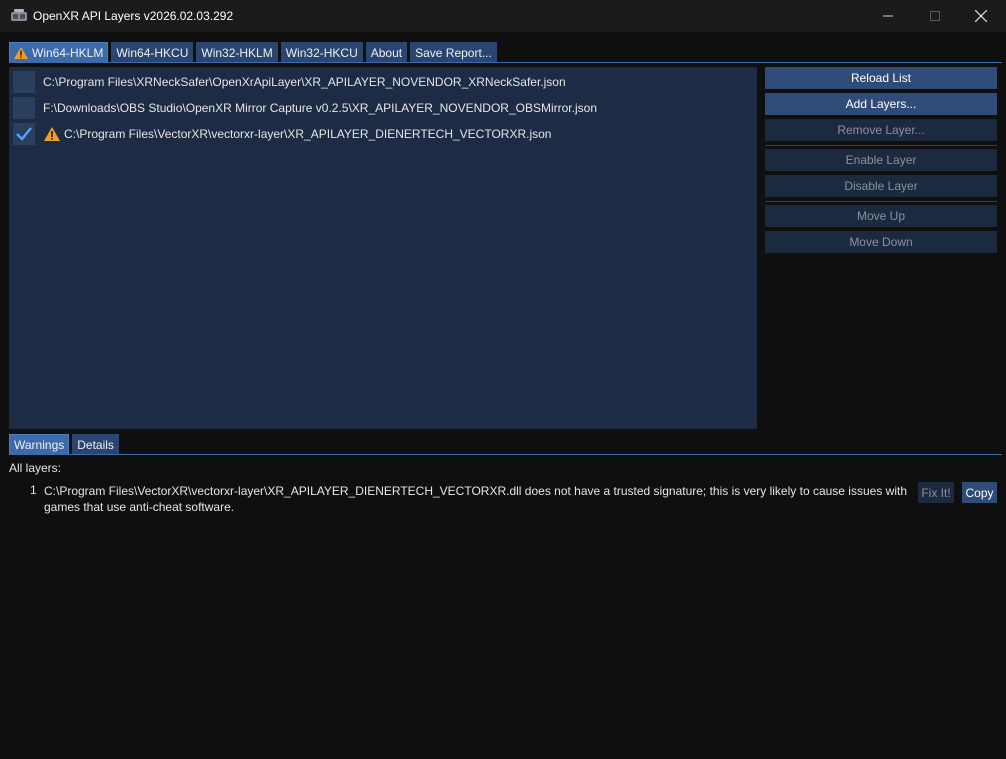  Describe the element at coordinates (503, 16) in the screenshot. I see `title-bar: OpenXR API Layers v2026.02.03.292` at that location.